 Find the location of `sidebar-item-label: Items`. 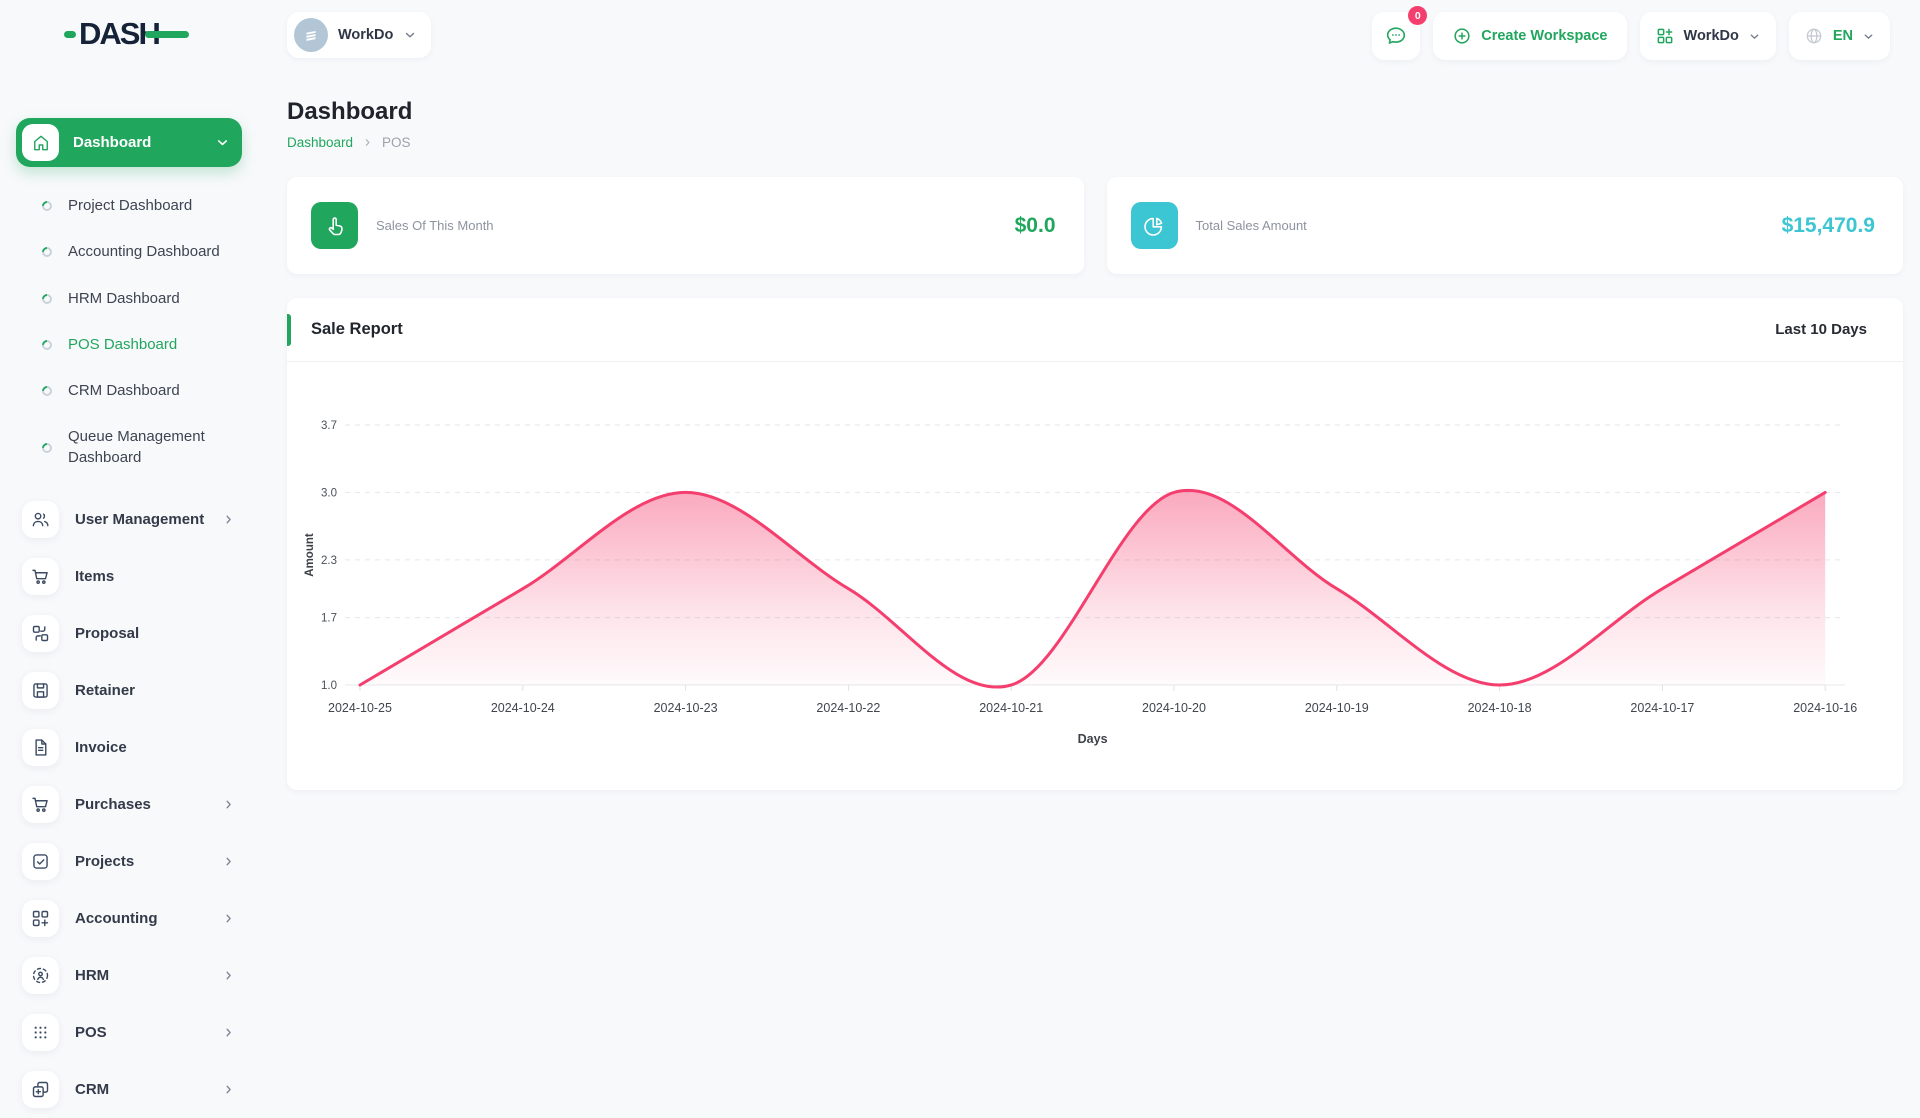

sidebar-item-label: Items is located at coordinates (170, 576).